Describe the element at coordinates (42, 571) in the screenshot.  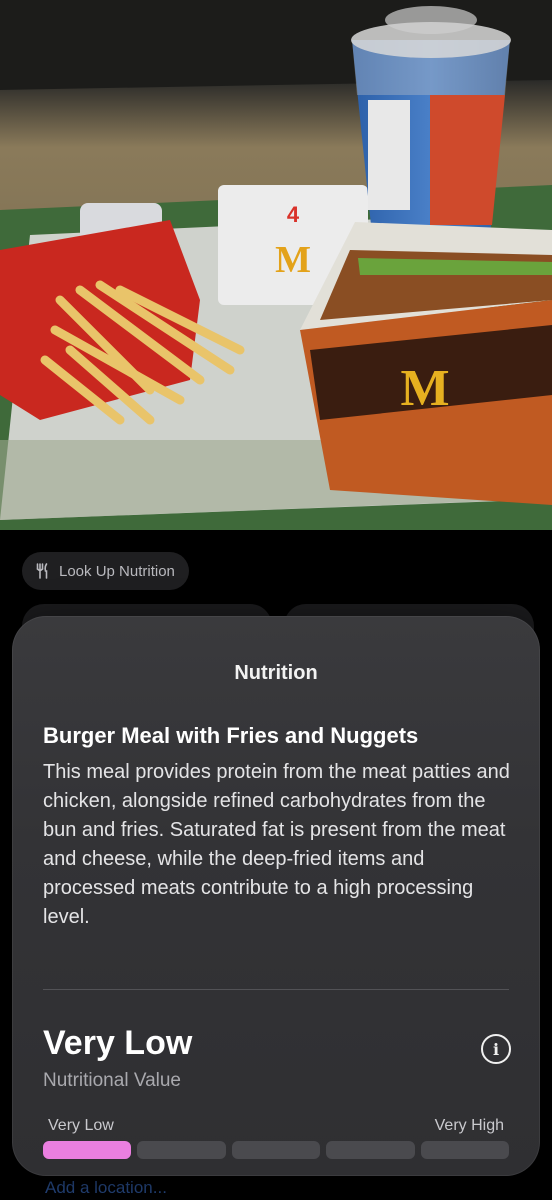
I see `fork-knife-icon` at that location.